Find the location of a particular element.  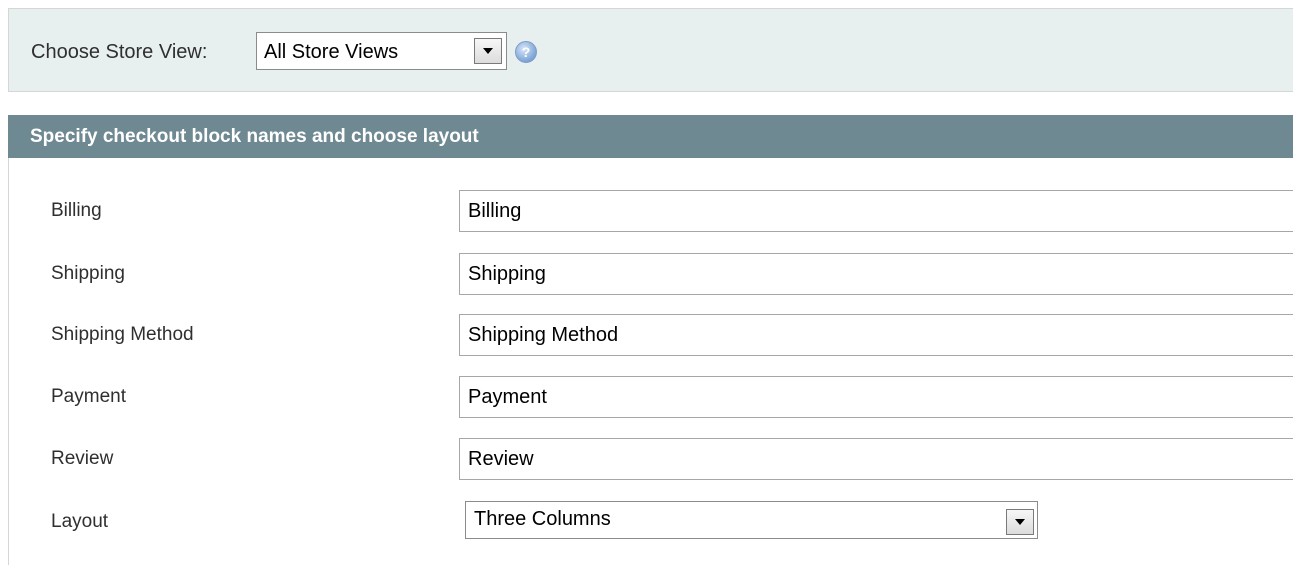

help-icon: ? is located at coordinates (526, 52).